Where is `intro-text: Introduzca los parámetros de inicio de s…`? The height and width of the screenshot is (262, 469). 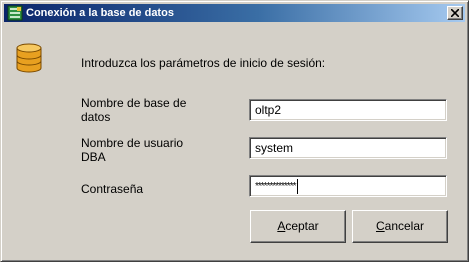 intro-text: Introduzca los parámetros de inicio de s… is located at coordinates (203, 63).